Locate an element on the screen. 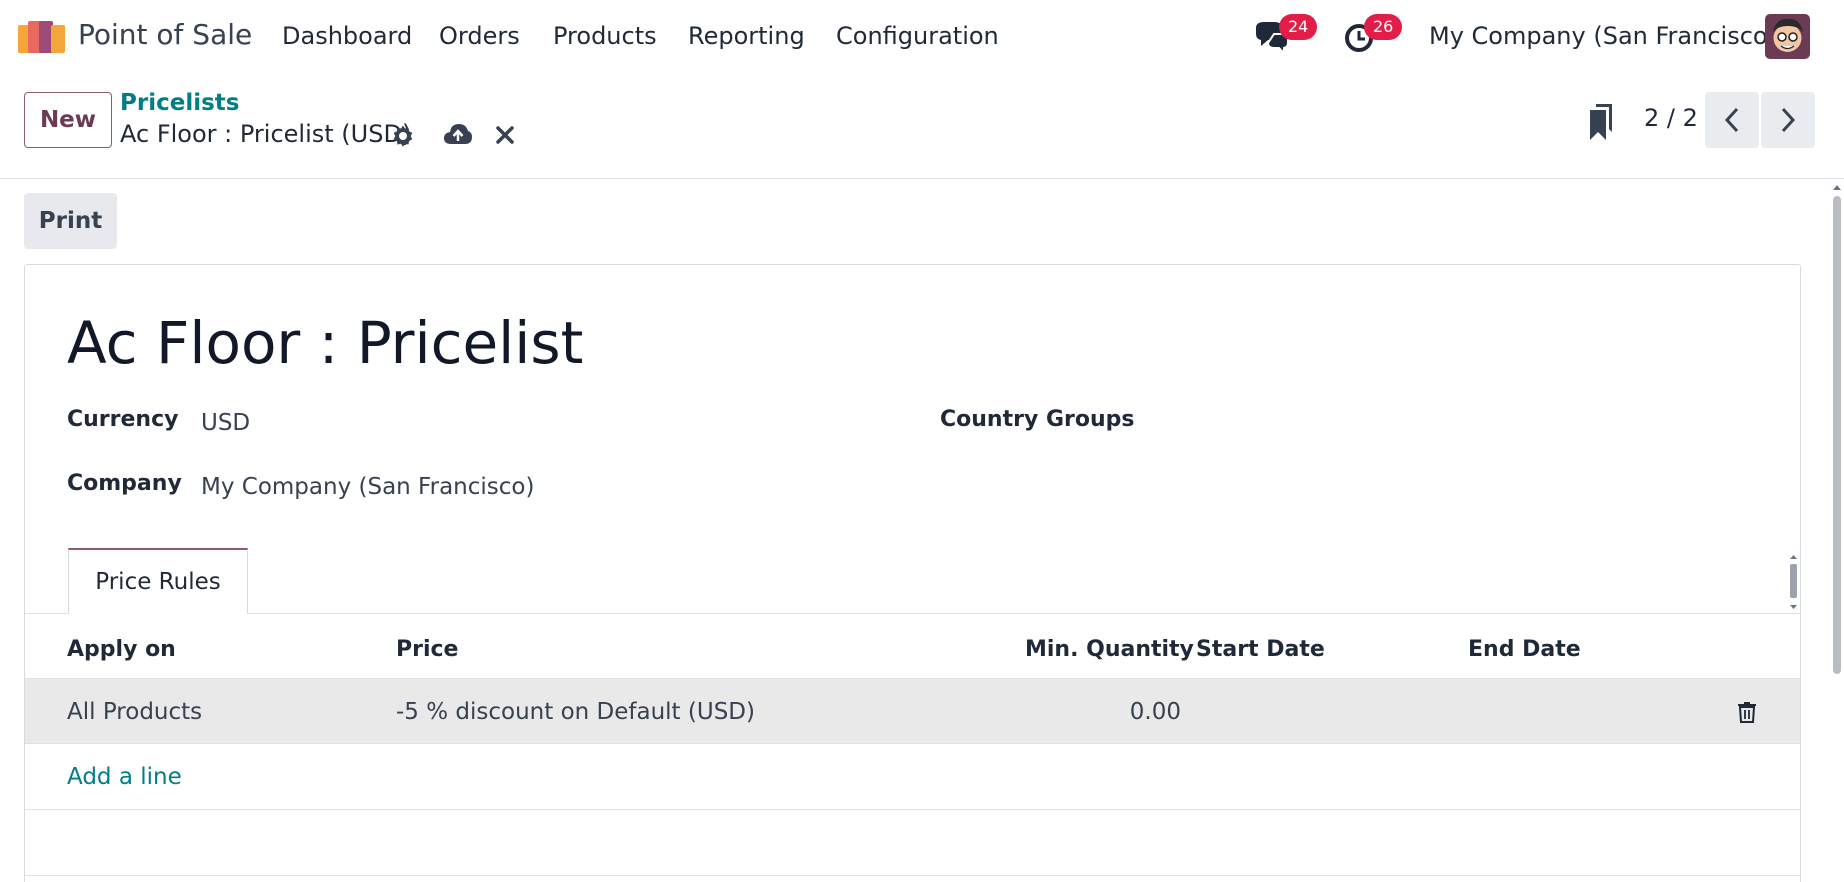 Image resolution: width=1844 pixels, height=882 pixels. breadcrumb-pricelists: Pricelists is located at coordinates (179, 103).